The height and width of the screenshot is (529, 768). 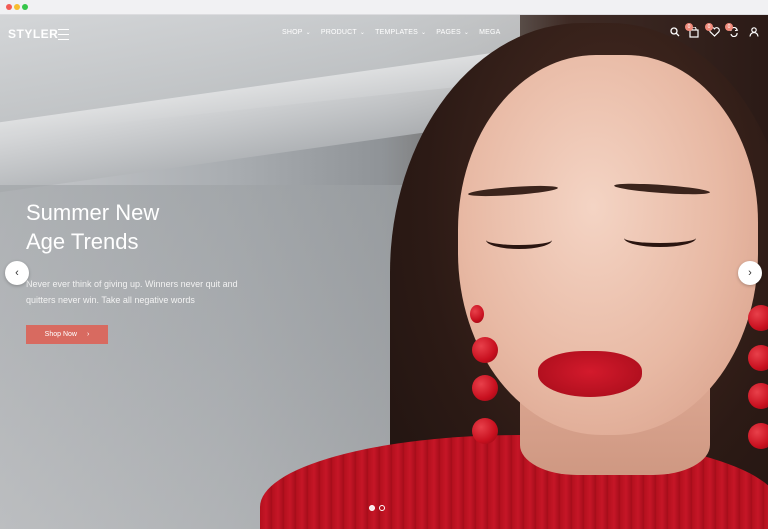 What do you see at coordinates (590, 374) in the screenshot?
I see `model-lips` at bounding box center [590, 374].